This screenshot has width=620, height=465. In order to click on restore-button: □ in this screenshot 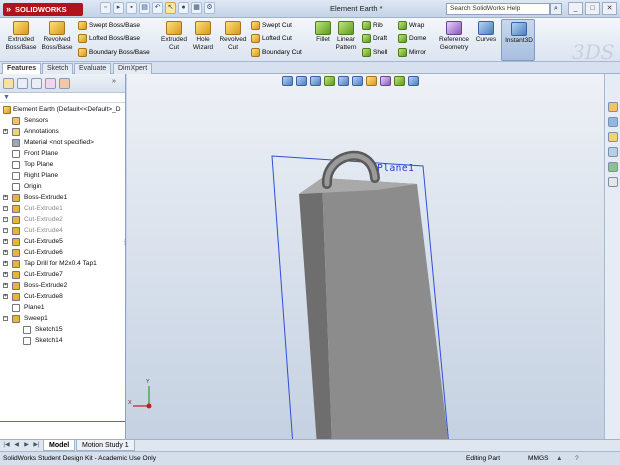, I will do `click(592, 8)`.